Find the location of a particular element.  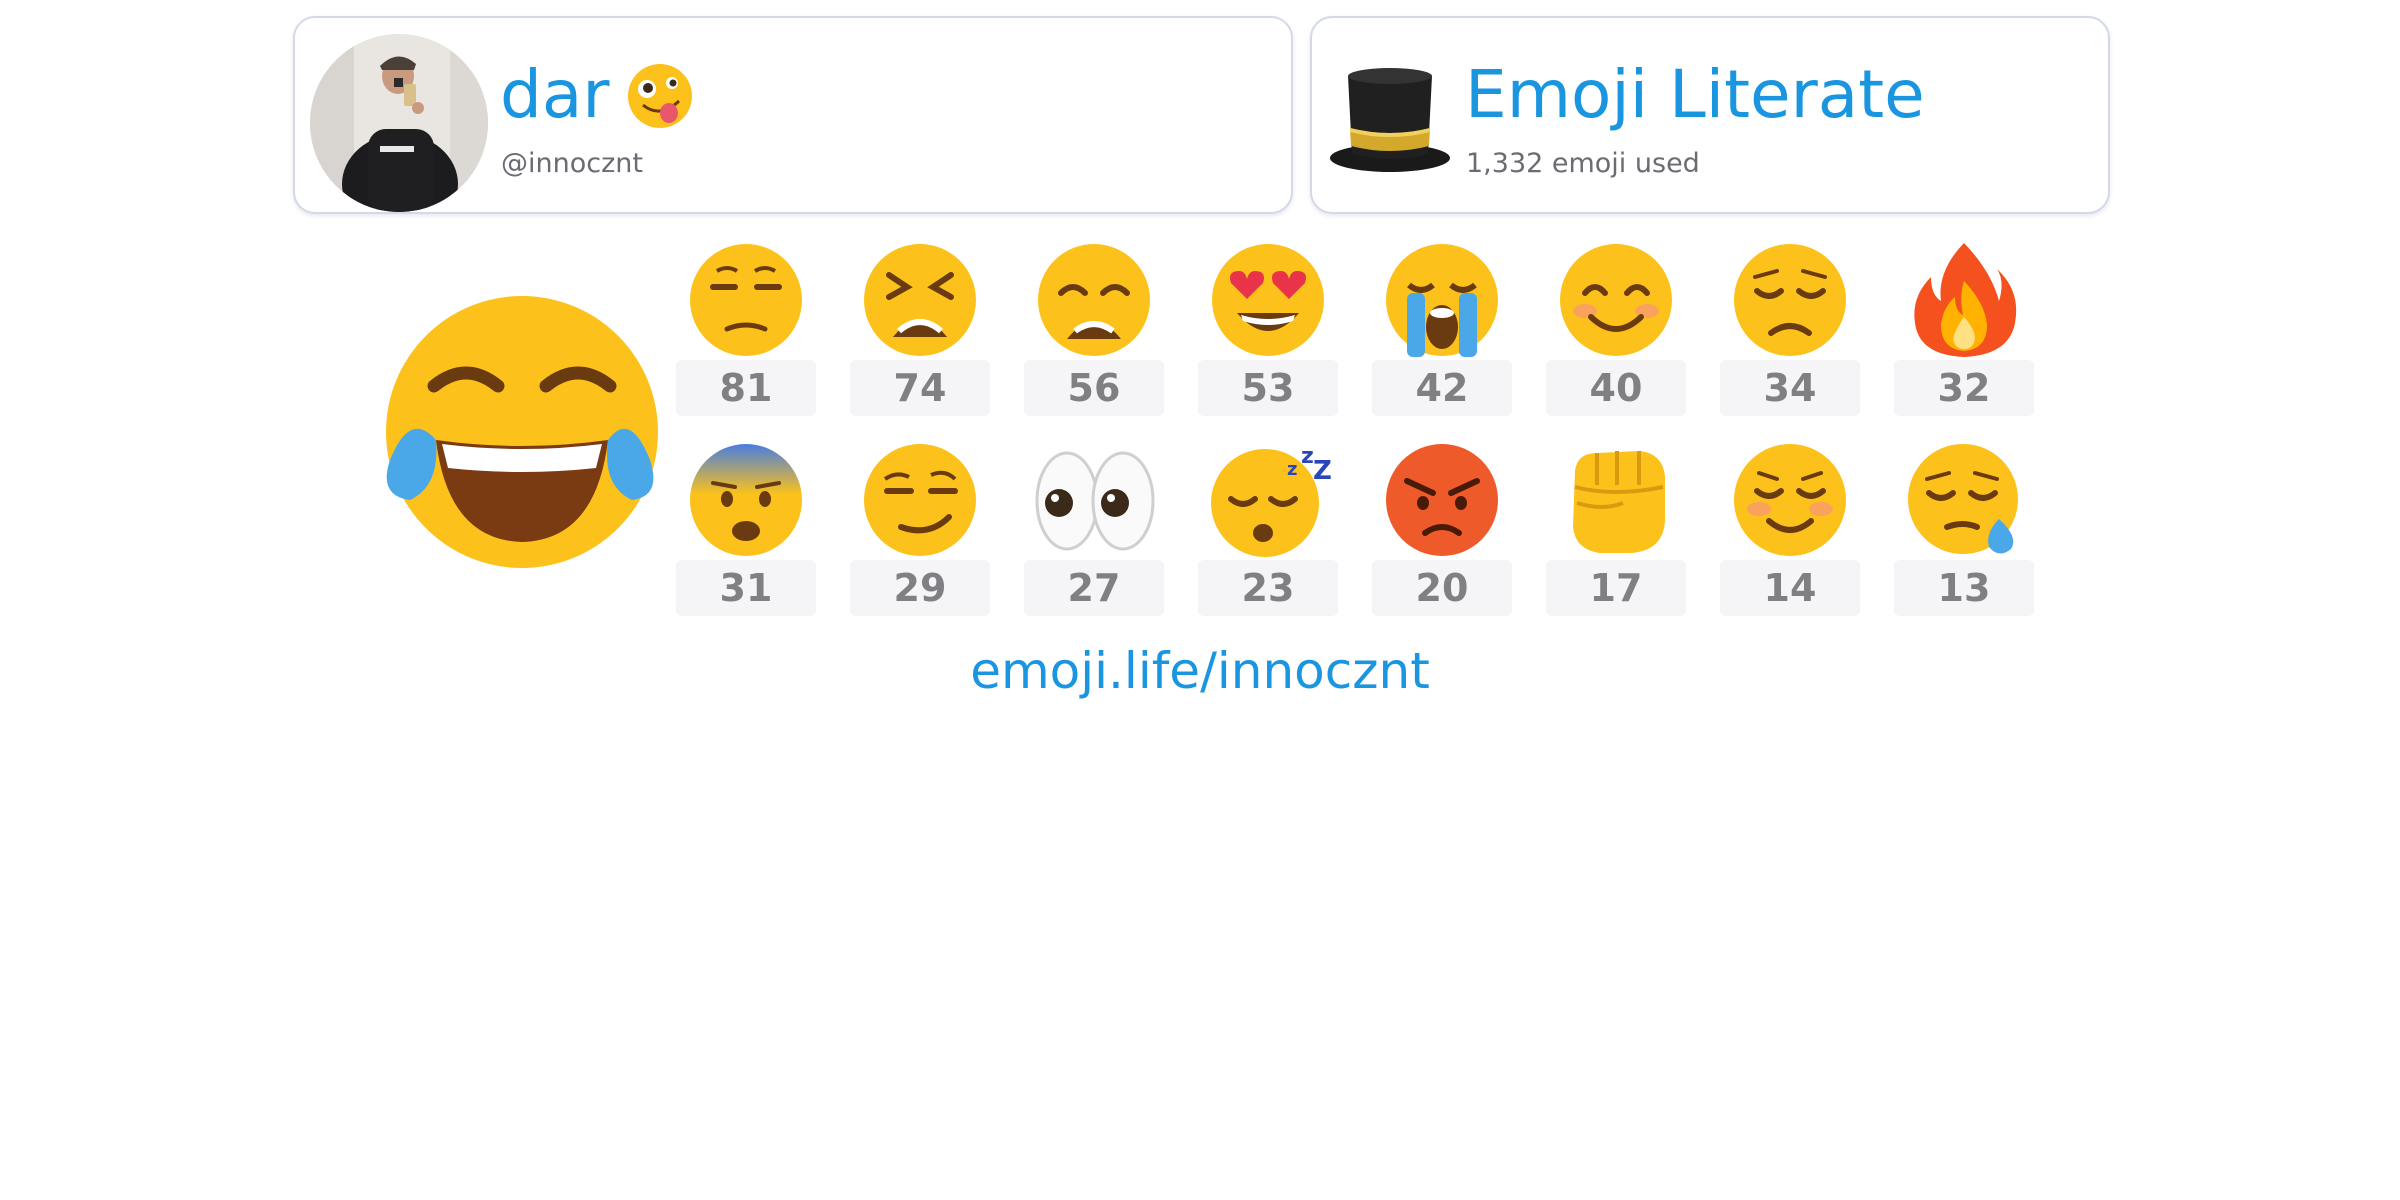

sleeping-face-icon: z z Z is located at coordinates (1268, 500).